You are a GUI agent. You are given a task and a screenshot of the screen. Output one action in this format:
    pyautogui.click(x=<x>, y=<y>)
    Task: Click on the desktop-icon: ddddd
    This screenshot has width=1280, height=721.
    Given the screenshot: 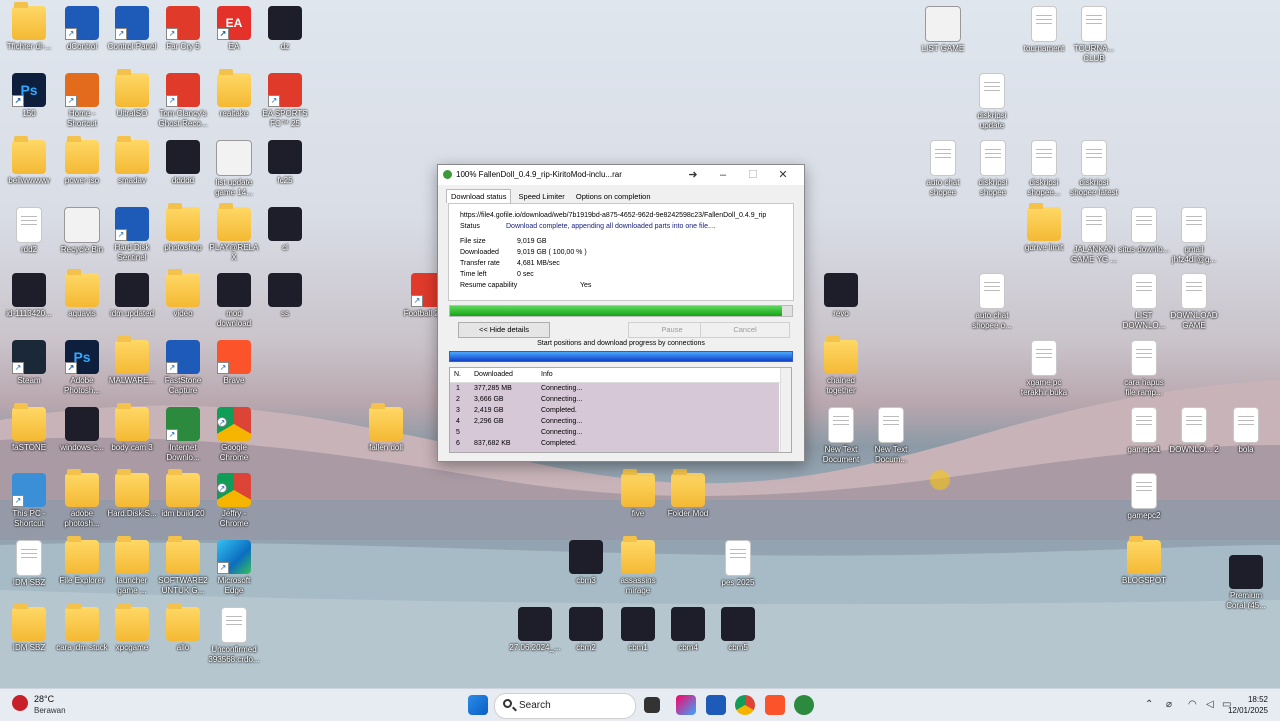 What is the action you would take?
    pyautogui.click(x=183, y=163)
    